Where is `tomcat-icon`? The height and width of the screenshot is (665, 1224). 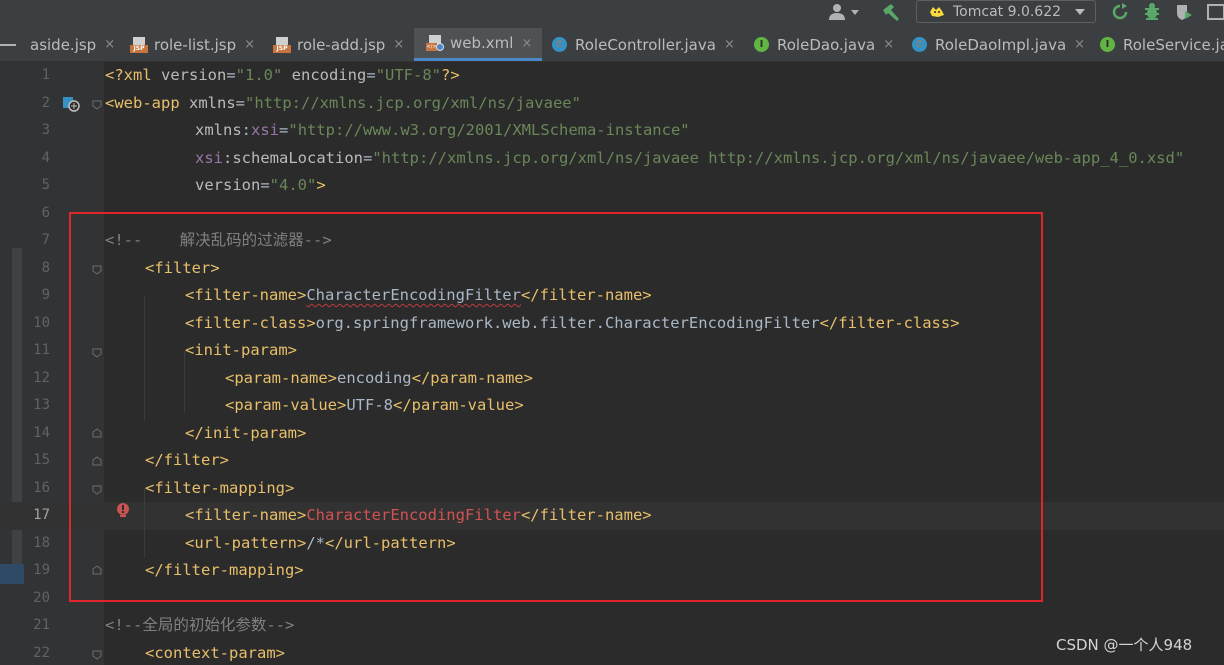
tomcat-icon is located at coordinates (937, 11).